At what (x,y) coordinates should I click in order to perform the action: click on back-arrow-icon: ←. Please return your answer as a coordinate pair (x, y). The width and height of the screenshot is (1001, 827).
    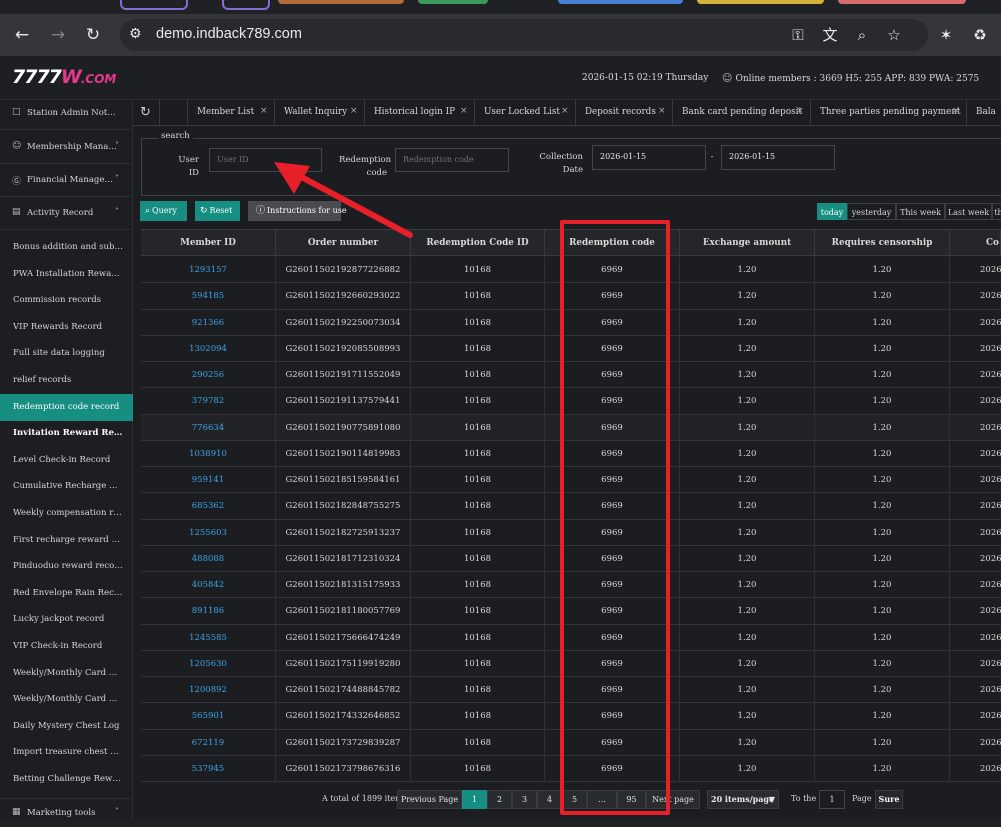
    Looking at the image, I should click on (22, 35).